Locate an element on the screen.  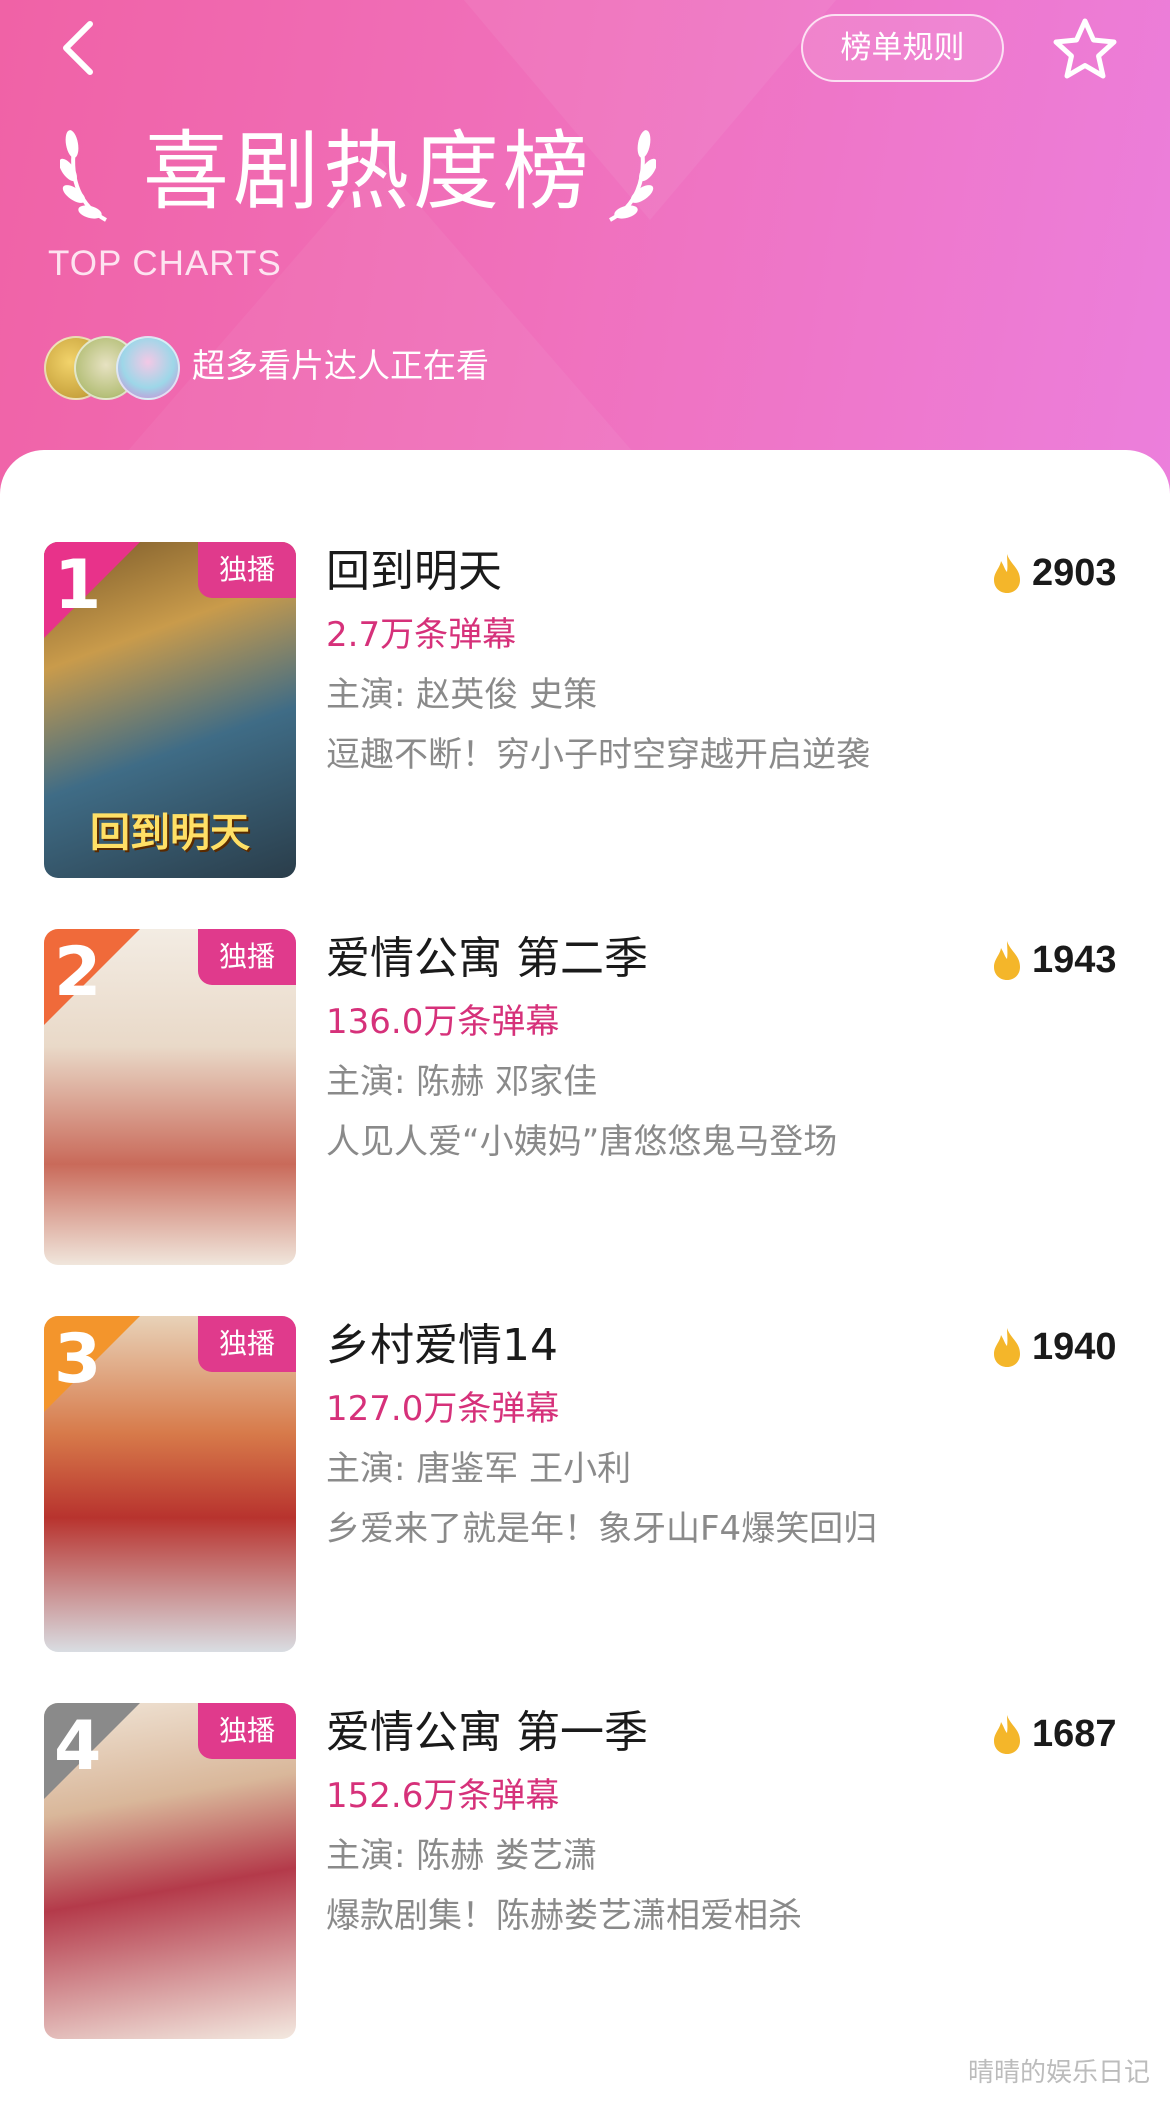
cast-text: 主演: 陈赫 娄艺潇 is located at coordinates (462, 1856).